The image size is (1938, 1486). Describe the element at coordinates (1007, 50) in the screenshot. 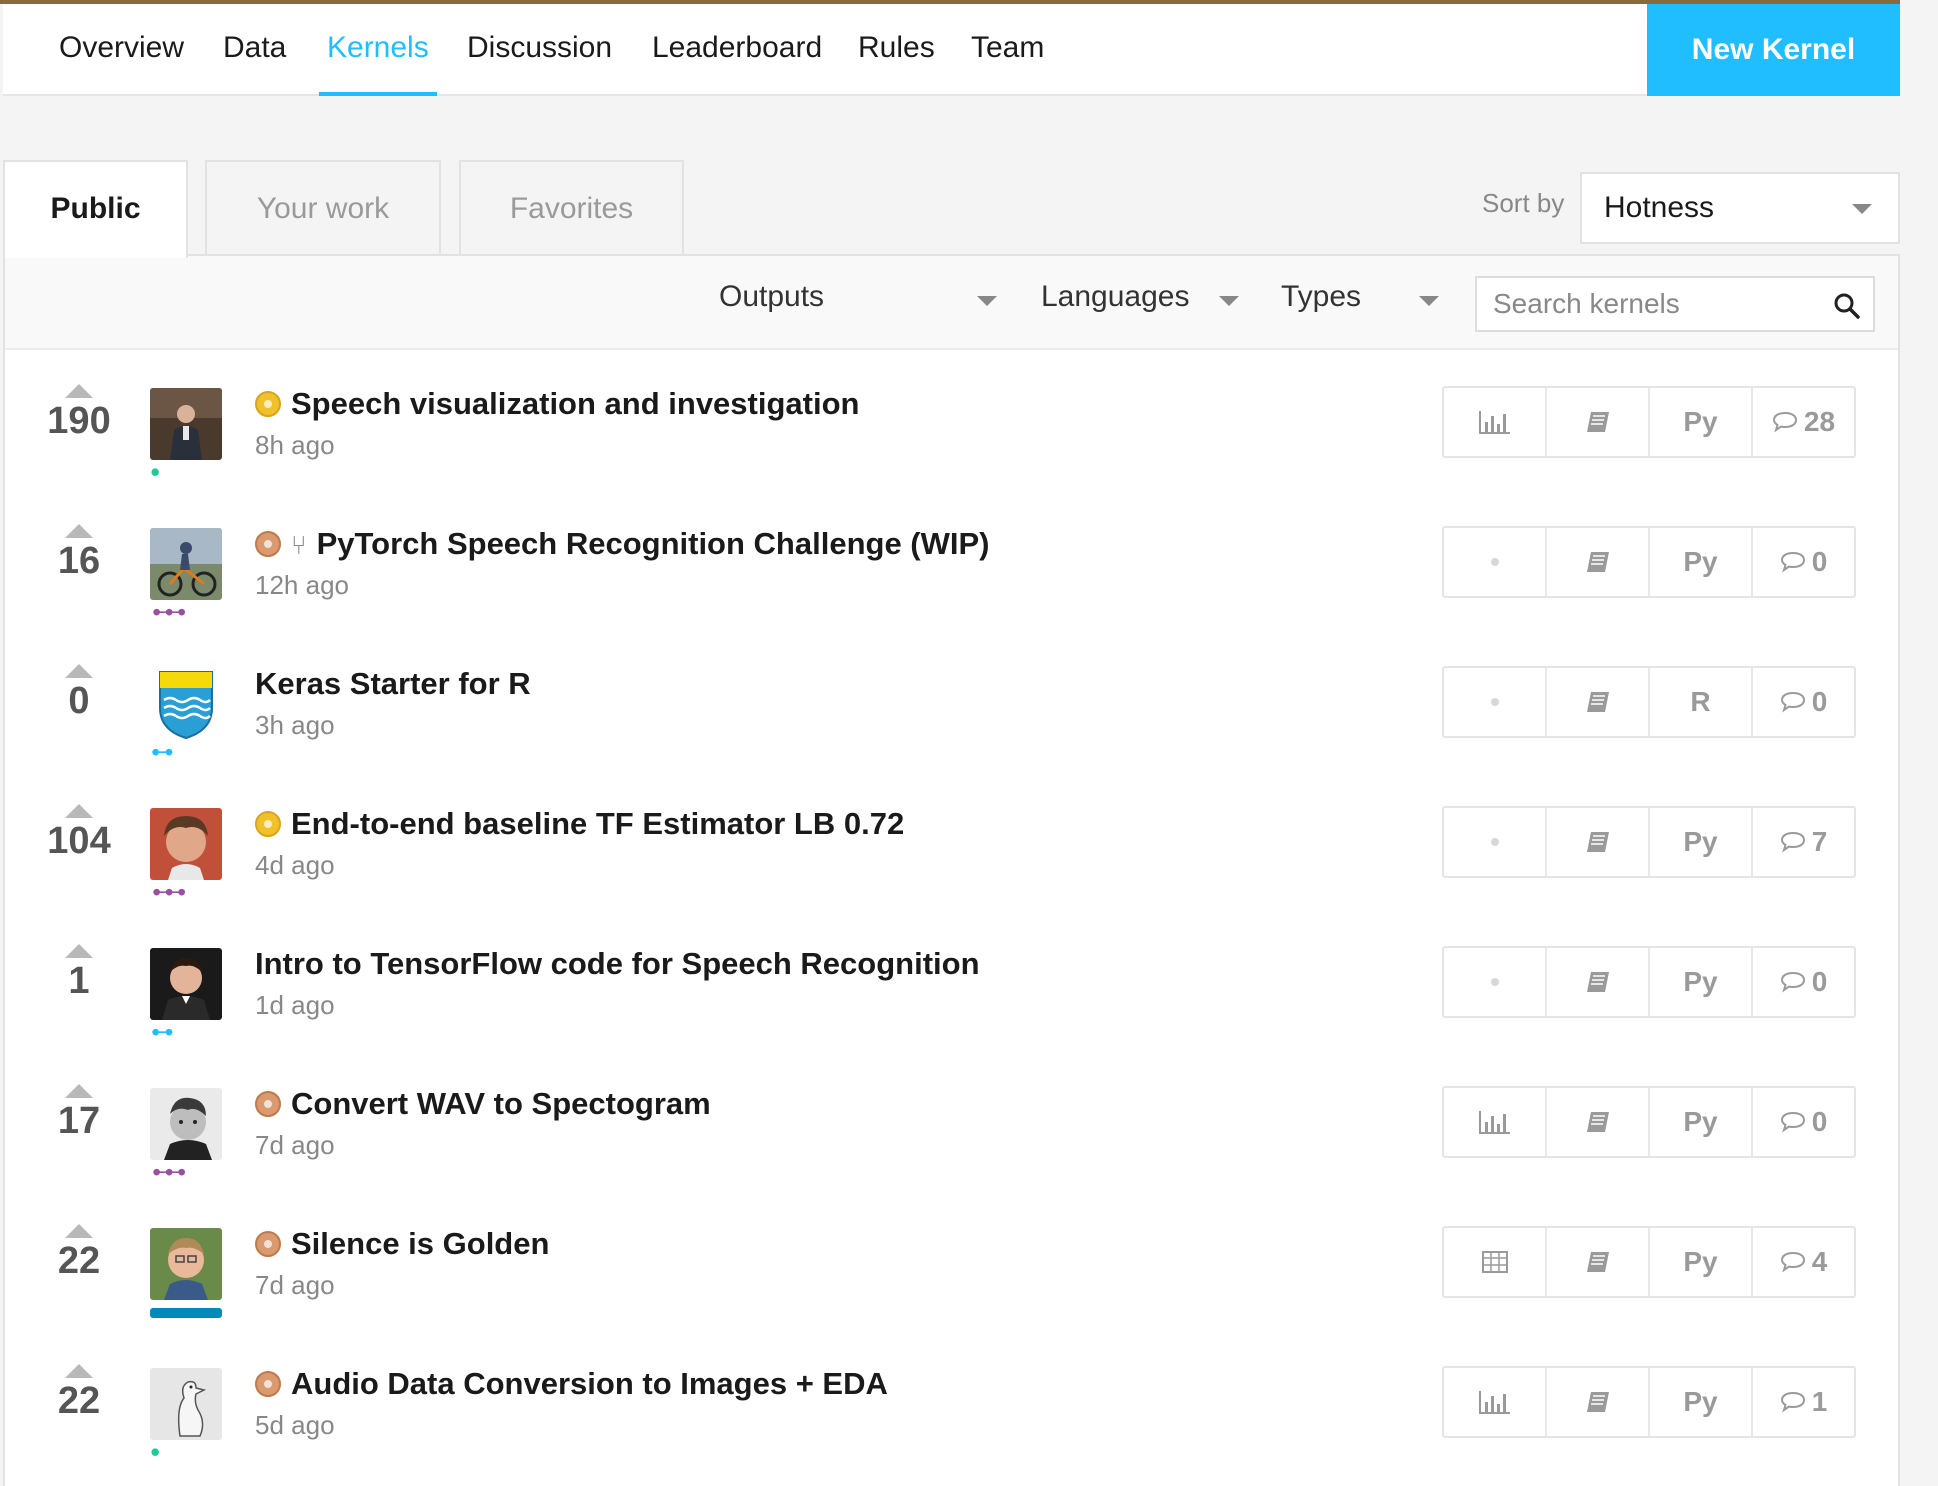

I see `nav-team: Team` at that location.